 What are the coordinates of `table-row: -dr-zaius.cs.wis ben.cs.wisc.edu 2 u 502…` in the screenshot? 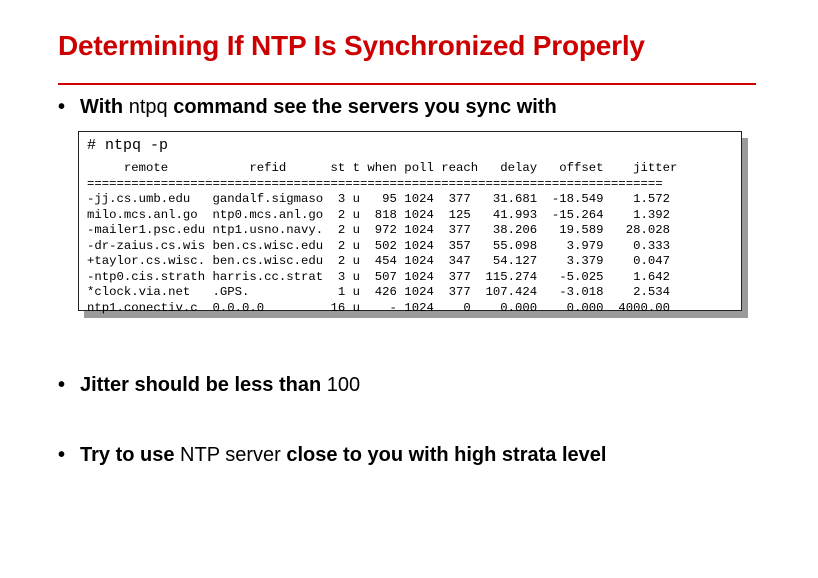 It's located at (378, 245).